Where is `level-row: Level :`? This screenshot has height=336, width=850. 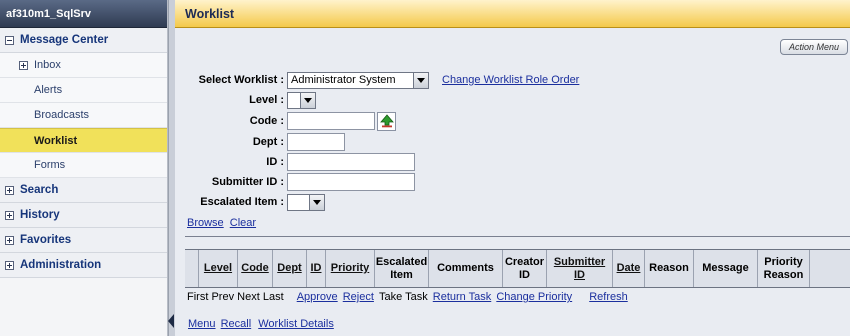 level-row: Level : is located at coordinates (245, 100).